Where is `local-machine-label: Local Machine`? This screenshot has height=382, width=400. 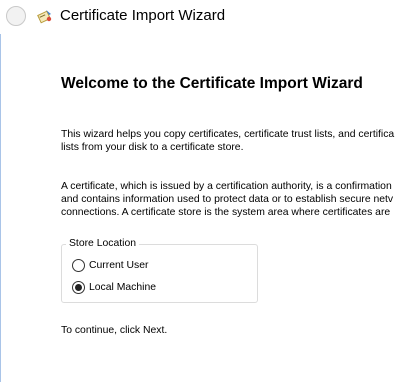 local-machine-label: Local Machine is located at coordinates (122, 287).